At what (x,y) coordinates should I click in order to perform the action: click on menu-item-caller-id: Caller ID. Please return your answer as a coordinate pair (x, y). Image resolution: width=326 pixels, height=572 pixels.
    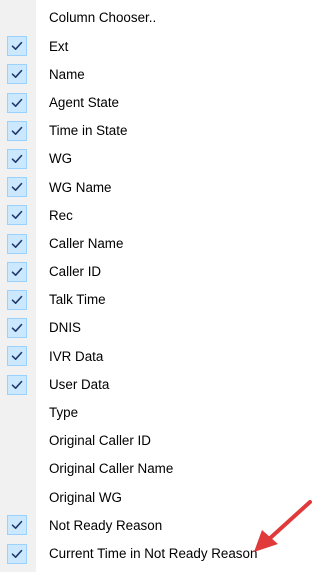
    Looking at the image, I should click on (163, 272).